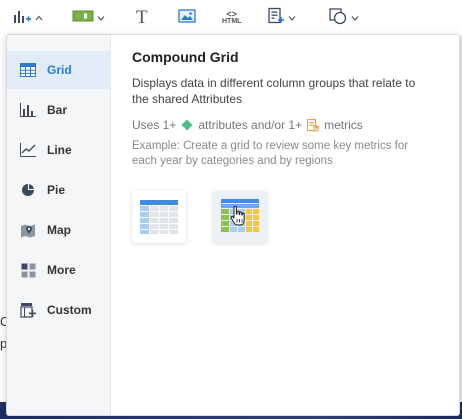 Image resolution: width=462 pixels, height=419 pixels. What do you see at coordinates (28, 230) in the screenshot?
I see `map-icon` at bounding box center [28, 230].